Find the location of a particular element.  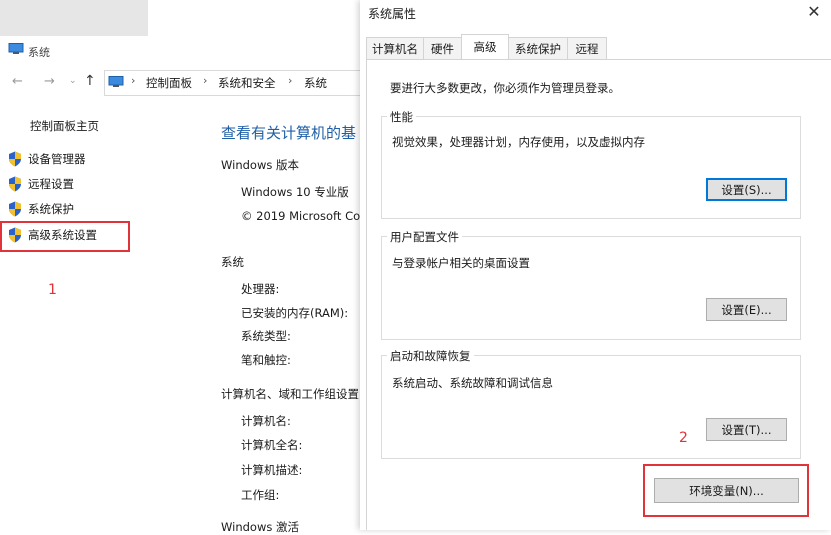

recent-locations-icon: ⌄ is located at coordinates (73, 81).